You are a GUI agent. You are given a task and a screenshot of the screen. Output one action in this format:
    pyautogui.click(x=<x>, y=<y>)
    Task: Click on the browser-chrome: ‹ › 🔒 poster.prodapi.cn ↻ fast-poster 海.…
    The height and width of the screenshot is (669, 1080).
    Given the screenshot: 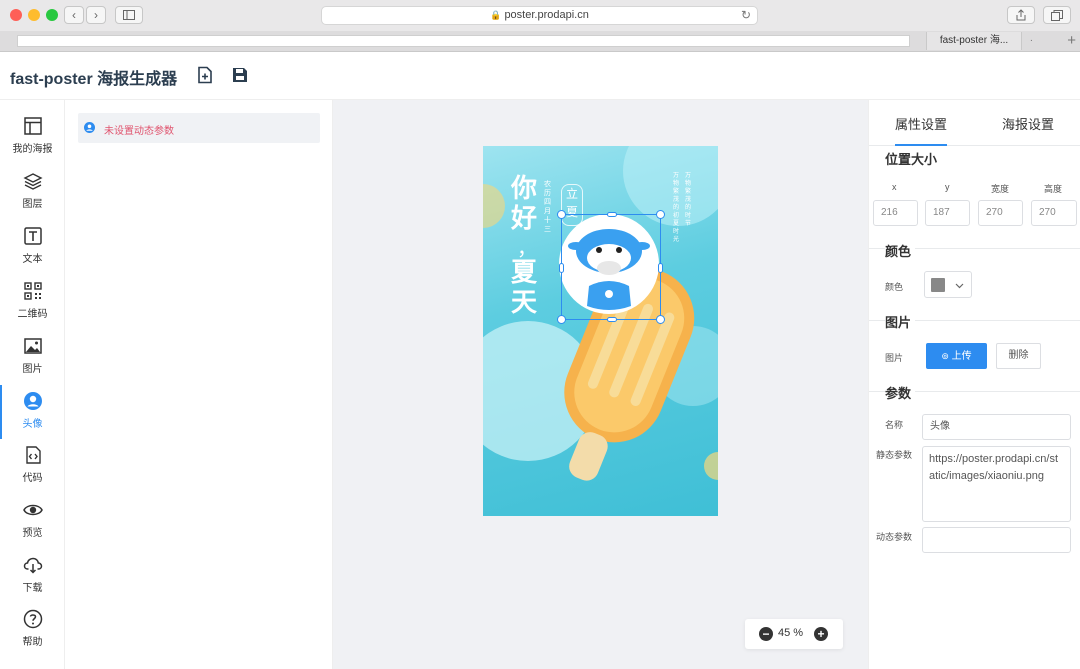 What is the action you would take?
    pyautogui.click(x=540, y=26)
    